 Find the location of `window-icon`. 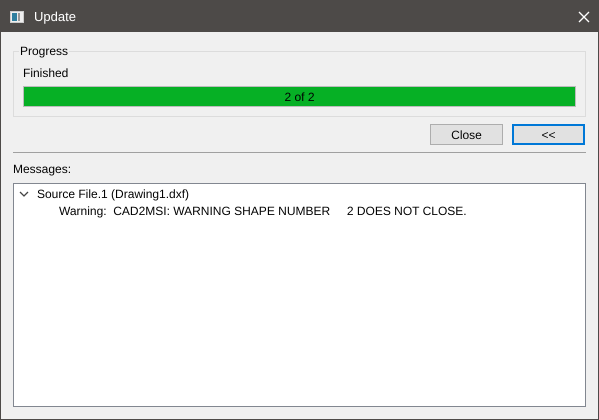

window-icon is located at coordinates (17, 16).